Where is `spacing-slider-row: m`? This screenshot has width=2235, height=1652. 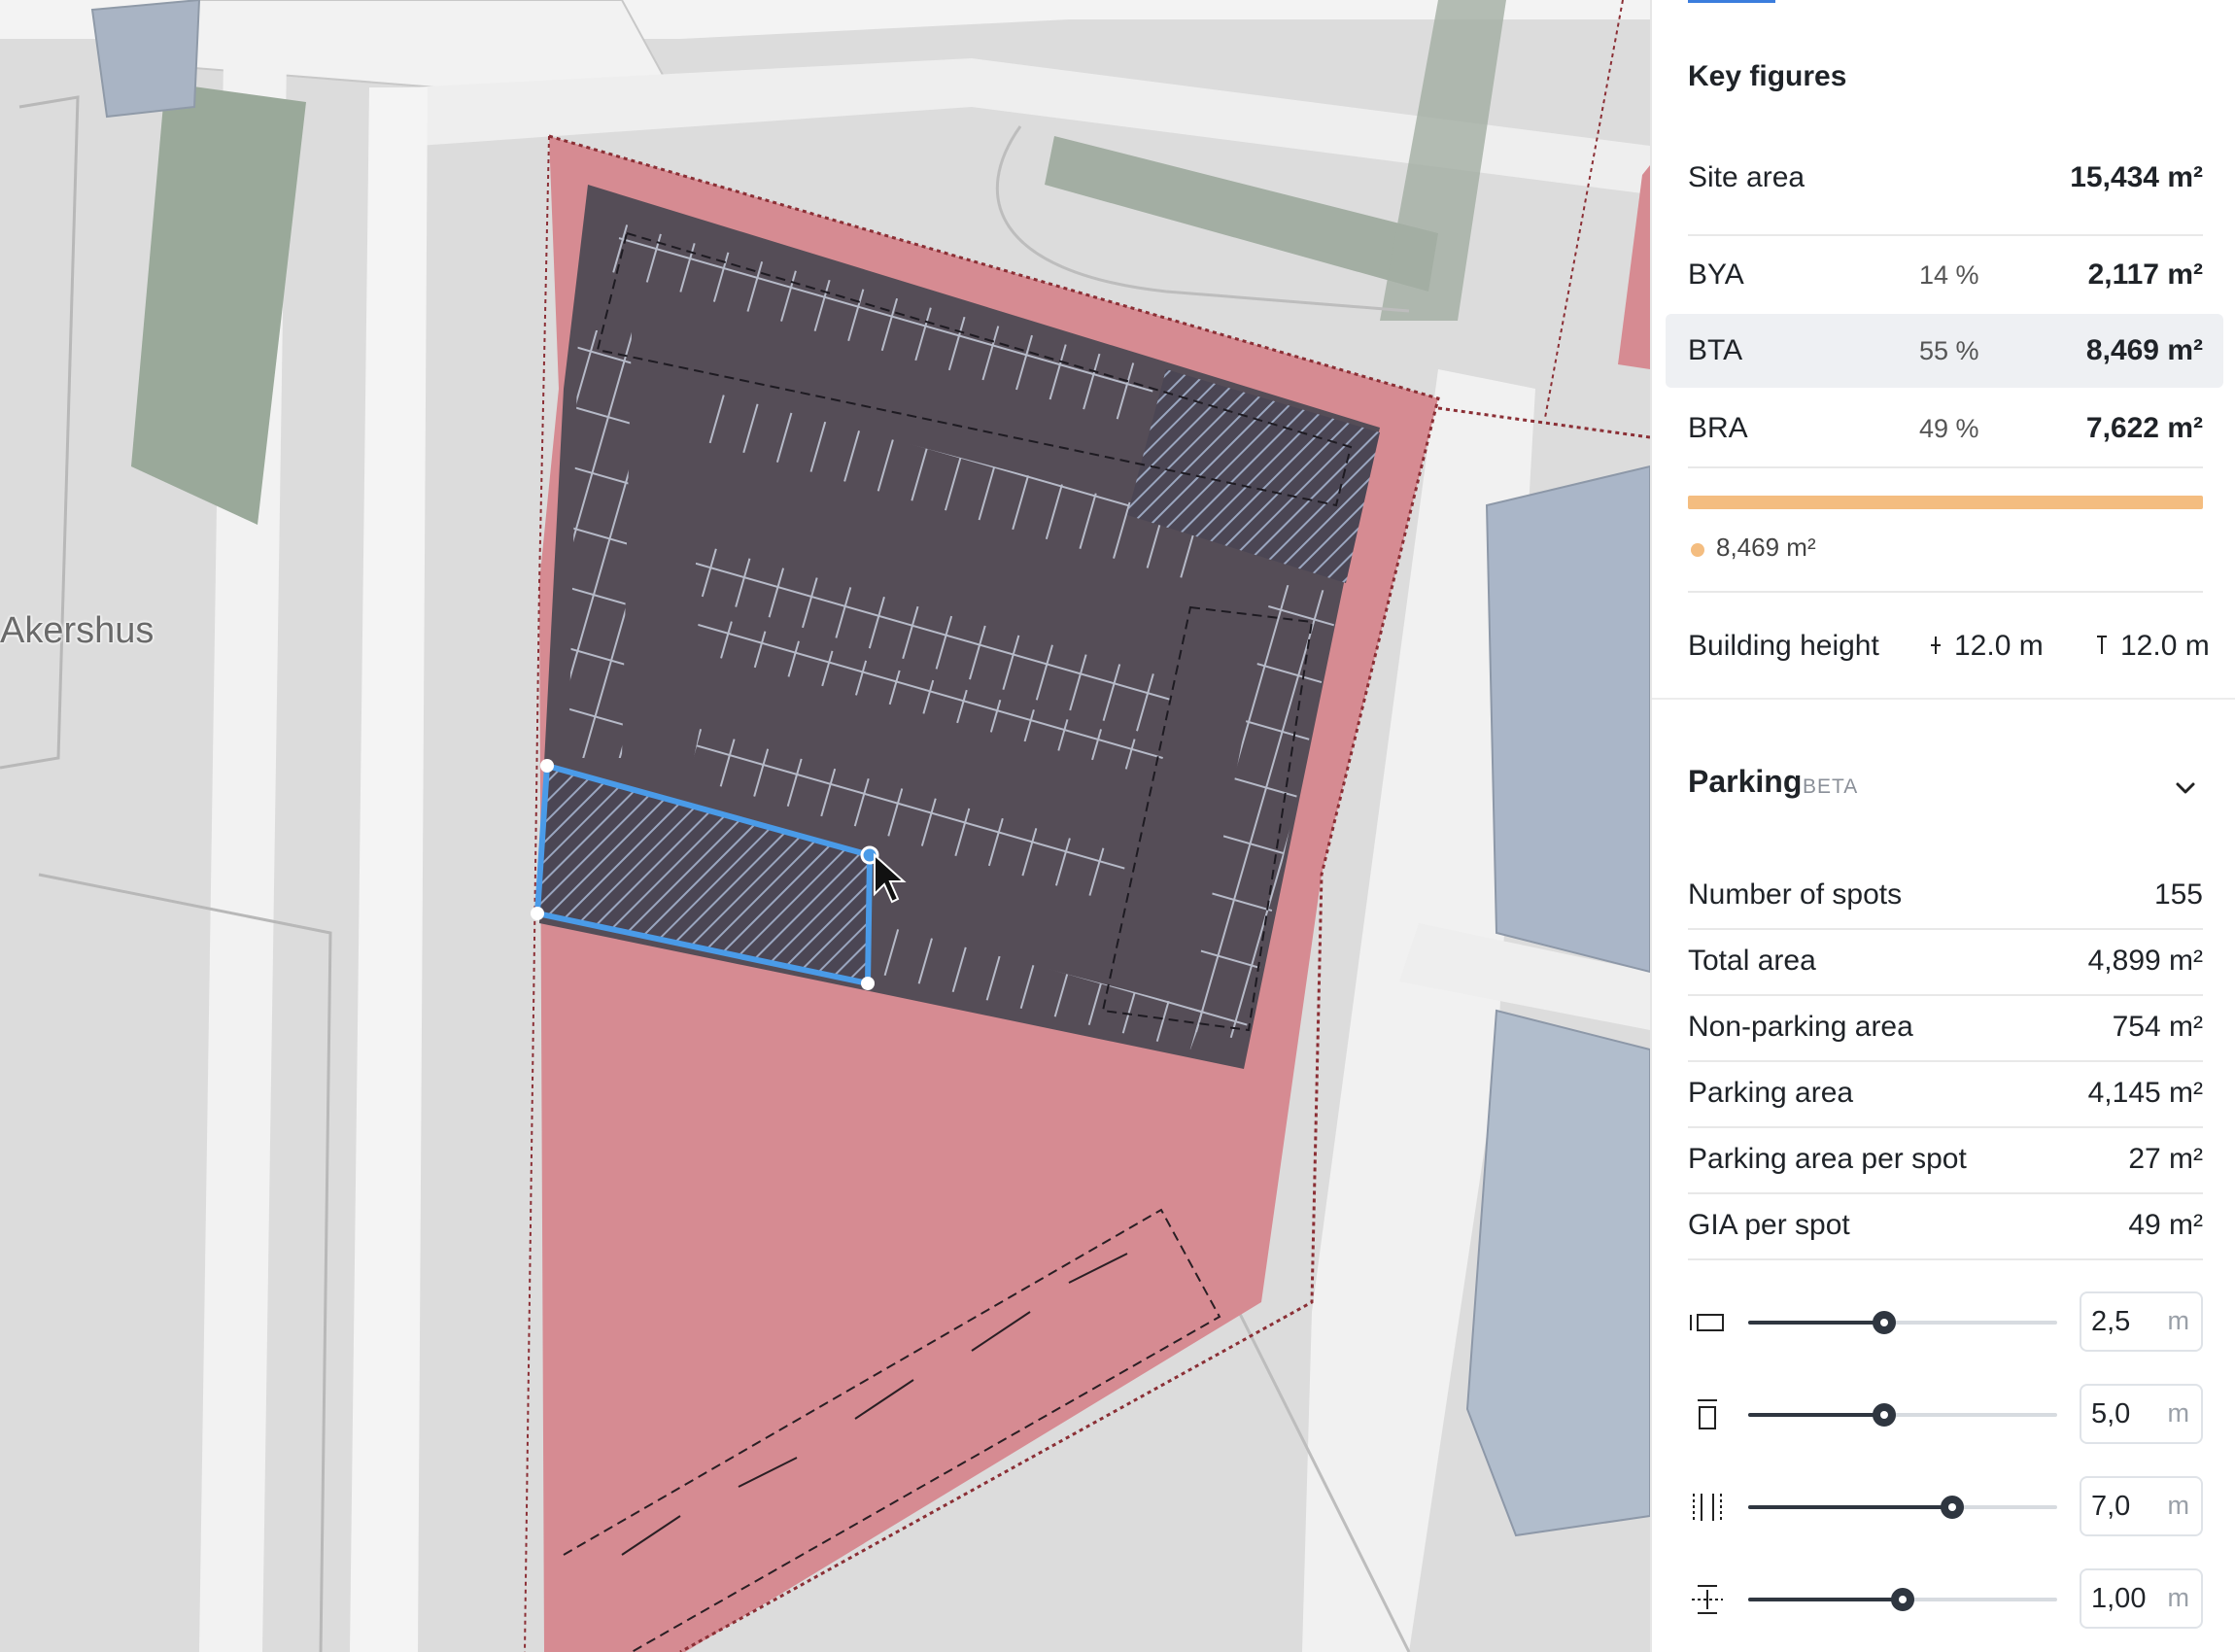 spacing-slider-row: m is located at coordinates (1946, 1600).